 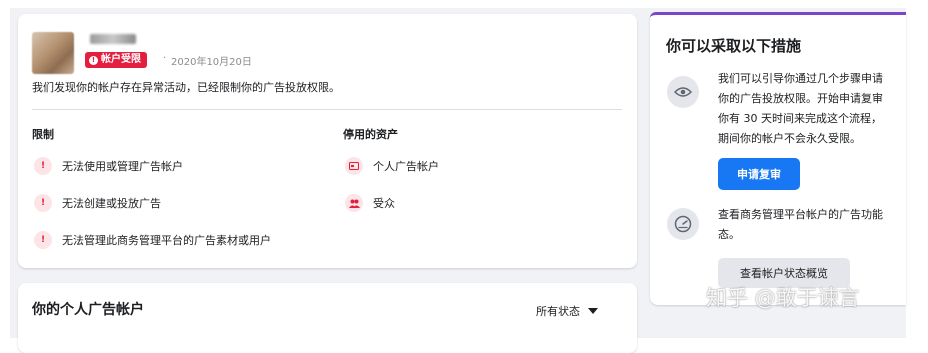 I want to click on eye-icon, so click(x=683, y=92).